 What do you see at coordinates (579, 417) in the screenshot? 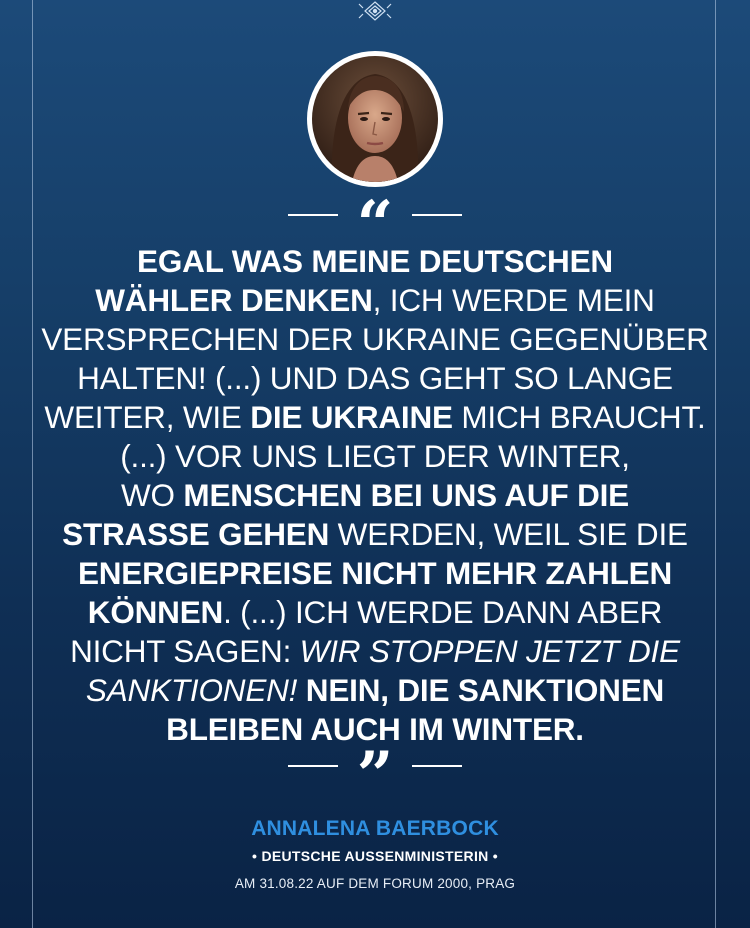
I see `quote-segment: MICH BRAUCHT.` at bounding box center [579, 417].